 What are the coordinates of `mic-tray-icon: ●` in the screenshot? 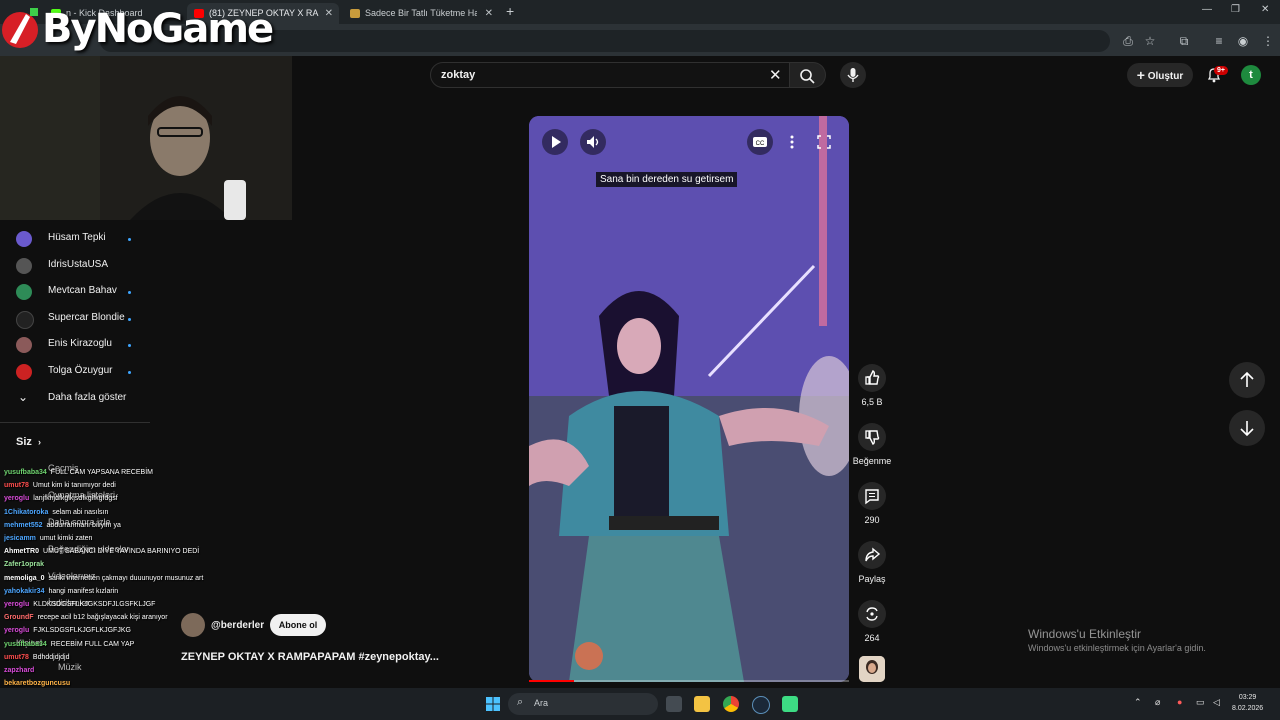 It's located at (1179, 702).